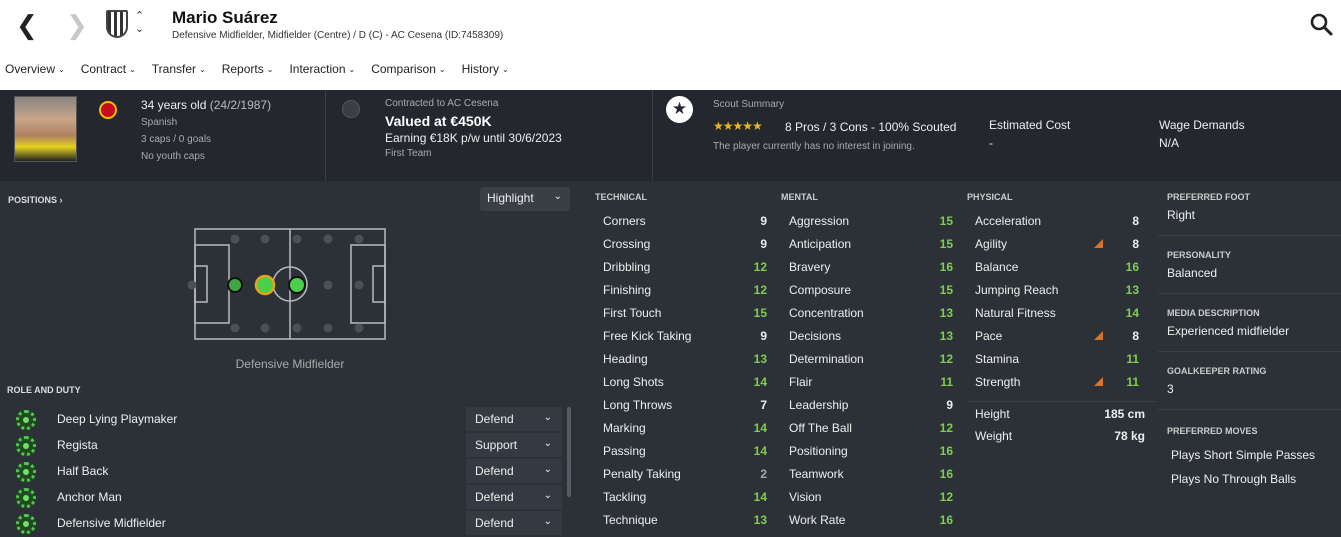 This screenshot has width=1341, height=537. What do you see at coordinates (1053, 358) in the screenshot?
I see `attribute-row: Stamina 11` at bounding box center [1053, 358].